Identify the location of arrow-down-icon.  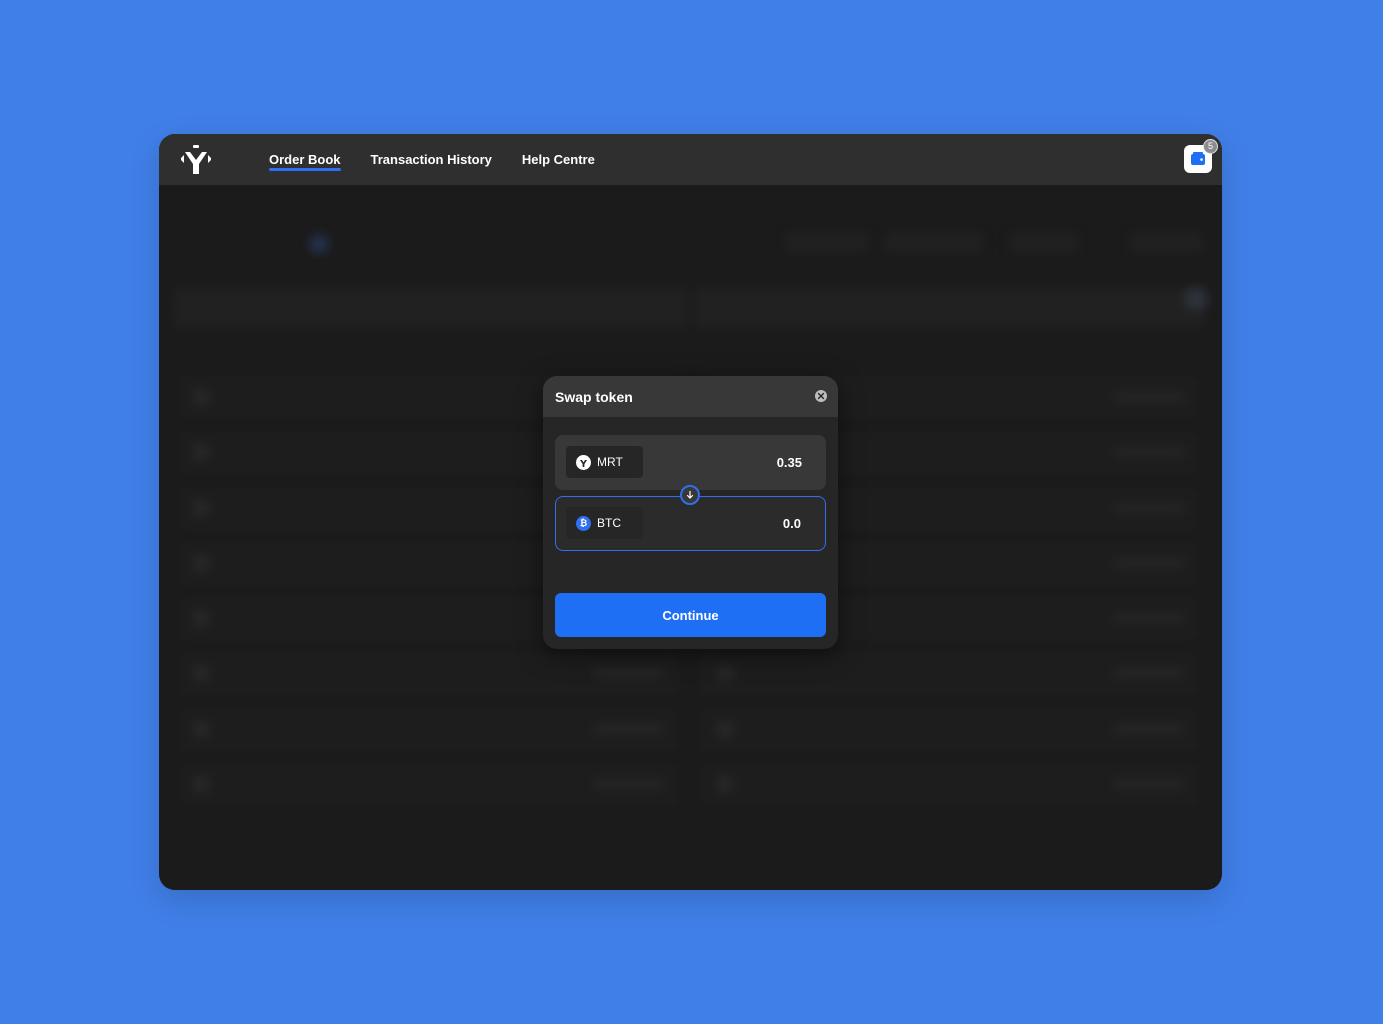
(690, 494).